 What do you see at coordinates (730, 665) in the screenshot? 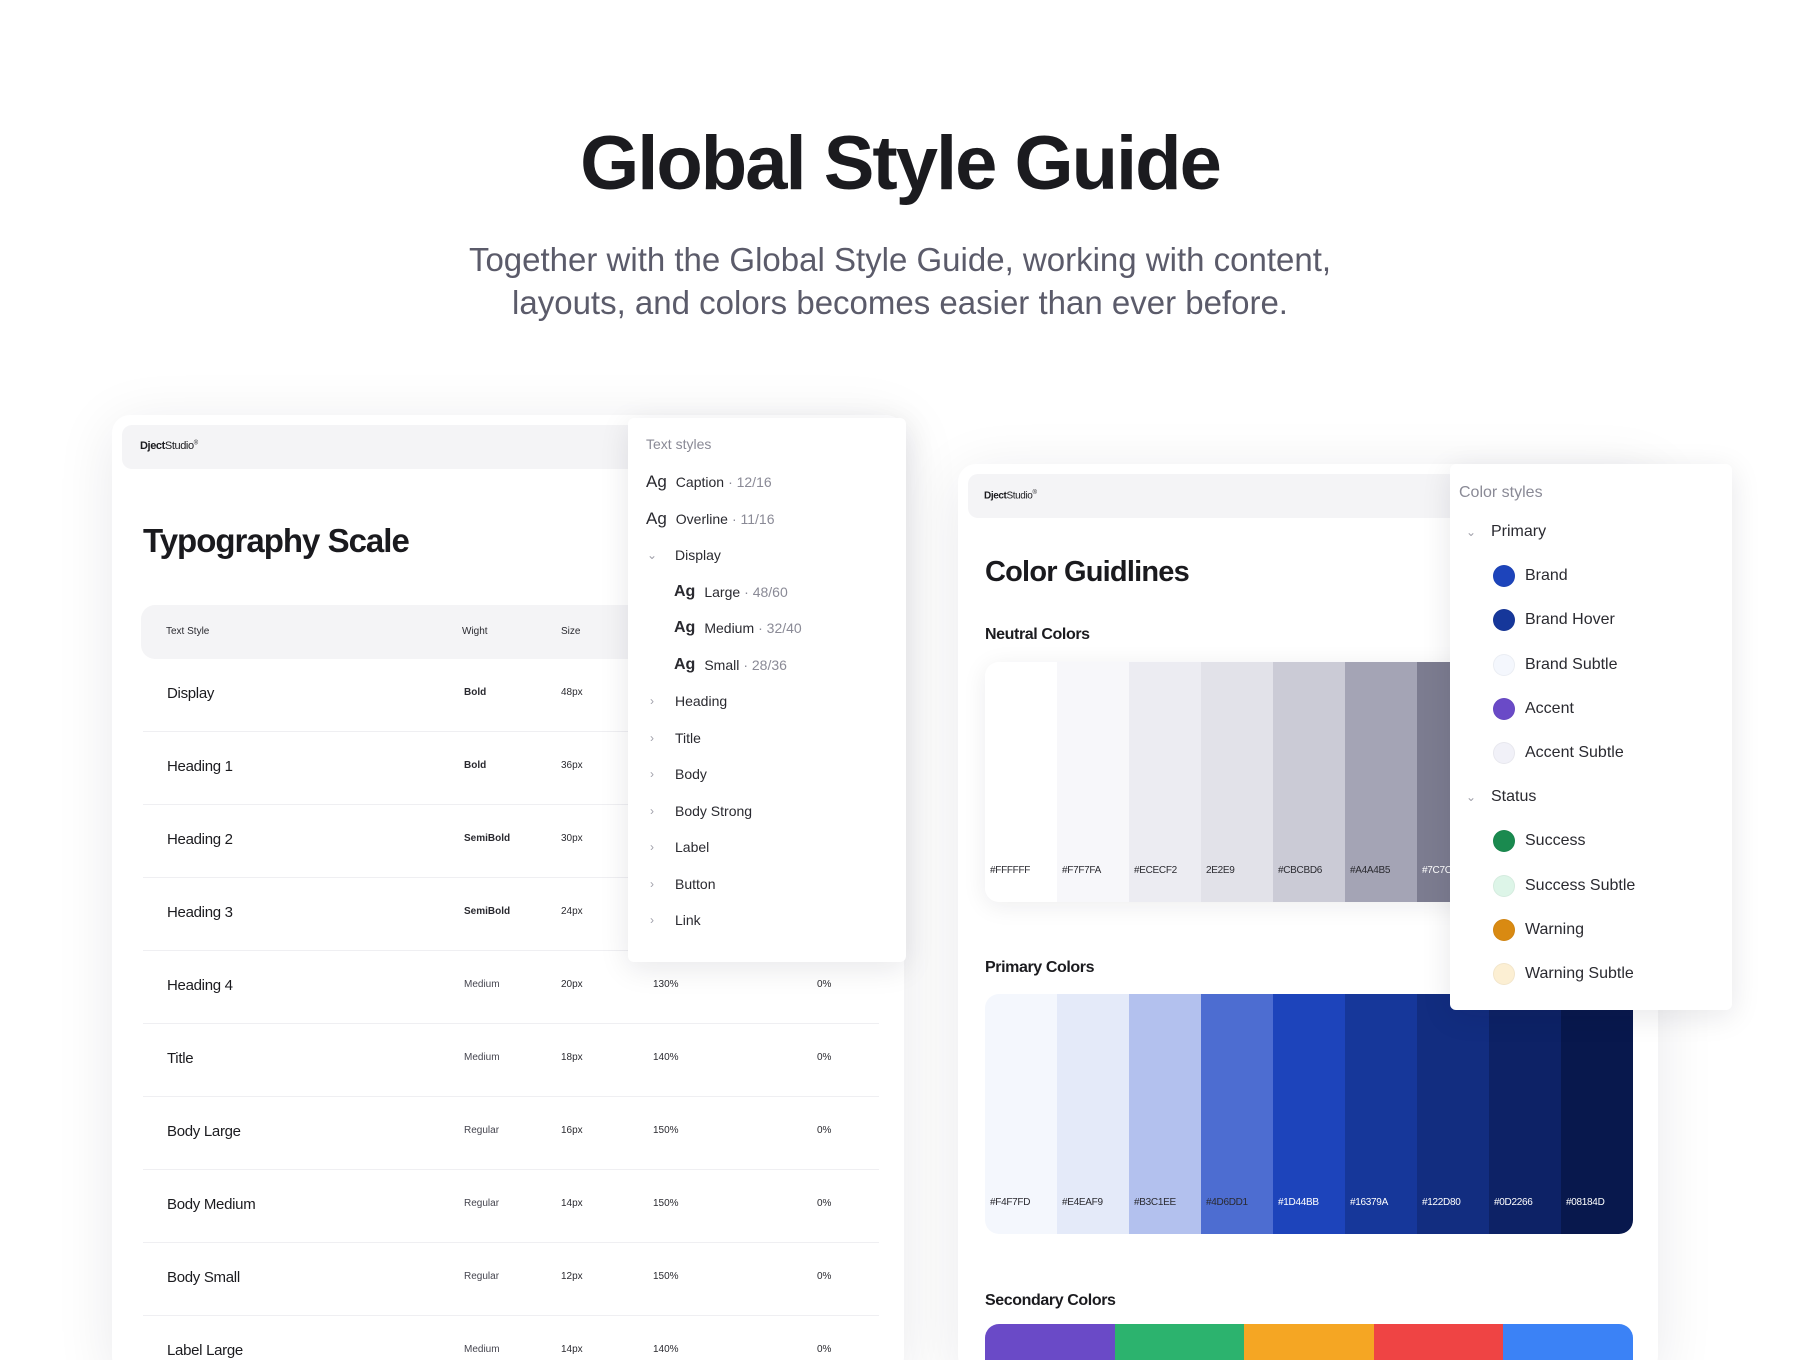
I see `text-style-item: Ag Small · 28/36` at bounding box center [730, 665].